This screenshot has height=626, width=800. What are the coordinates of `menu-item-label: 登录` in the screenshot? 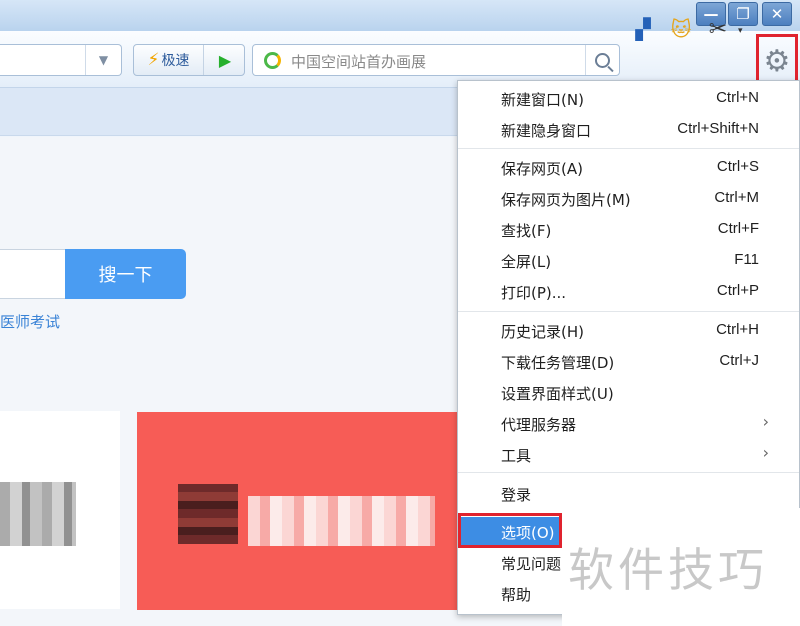 It's located at (516, 495).